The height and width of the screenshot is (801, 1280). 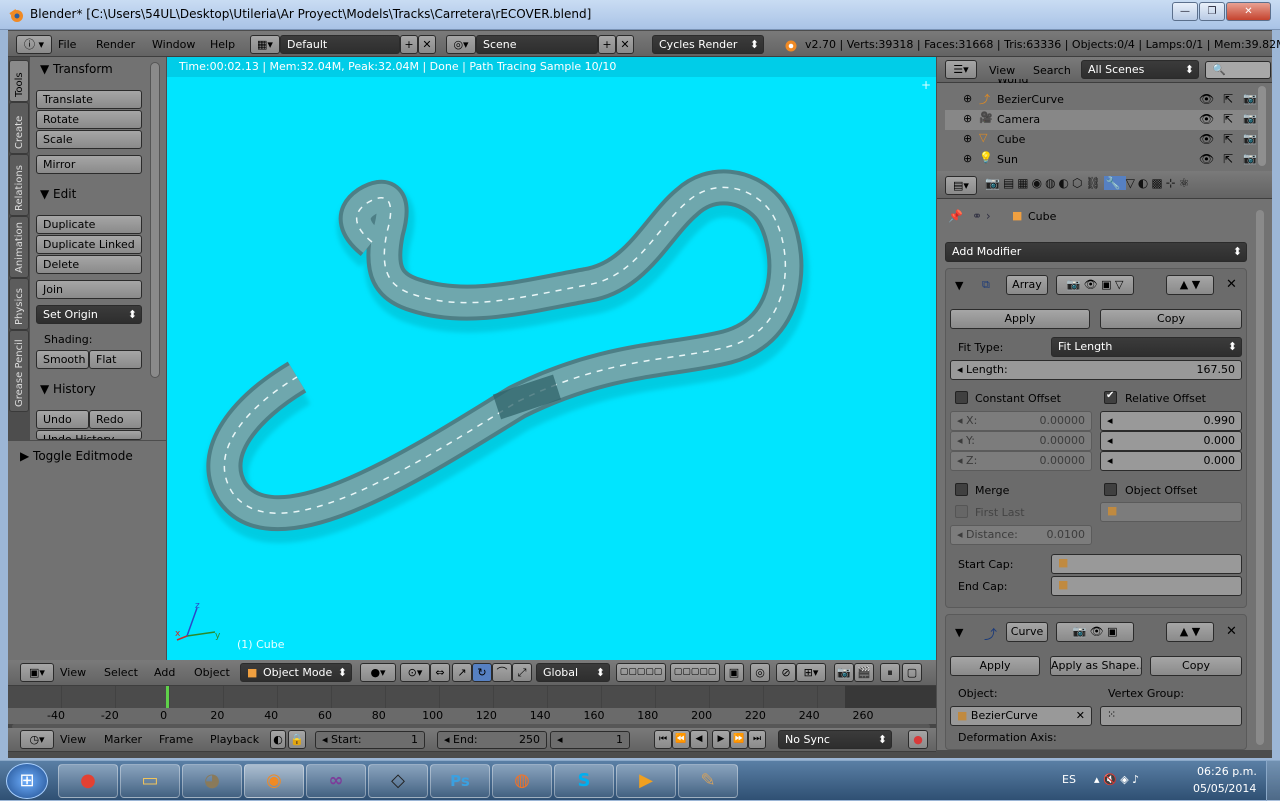 I want to click on offset-object-field: ■, so click(x=1171, y=512).